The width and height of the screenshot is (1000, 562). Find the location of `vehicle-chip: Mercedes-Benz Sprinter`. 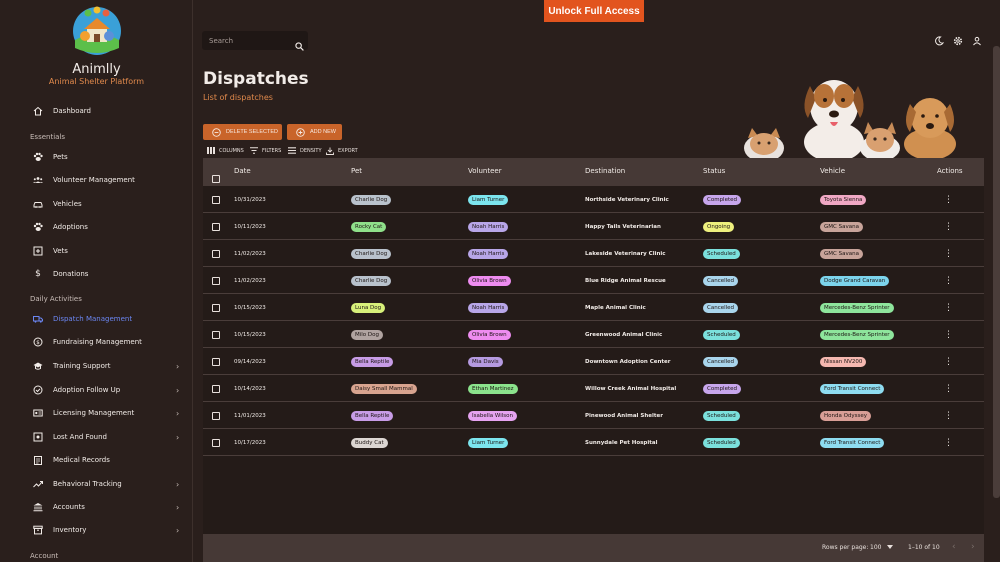

vehicle-chip: Mercedes-Benz Sprinter is located at coordinates (857, 307).